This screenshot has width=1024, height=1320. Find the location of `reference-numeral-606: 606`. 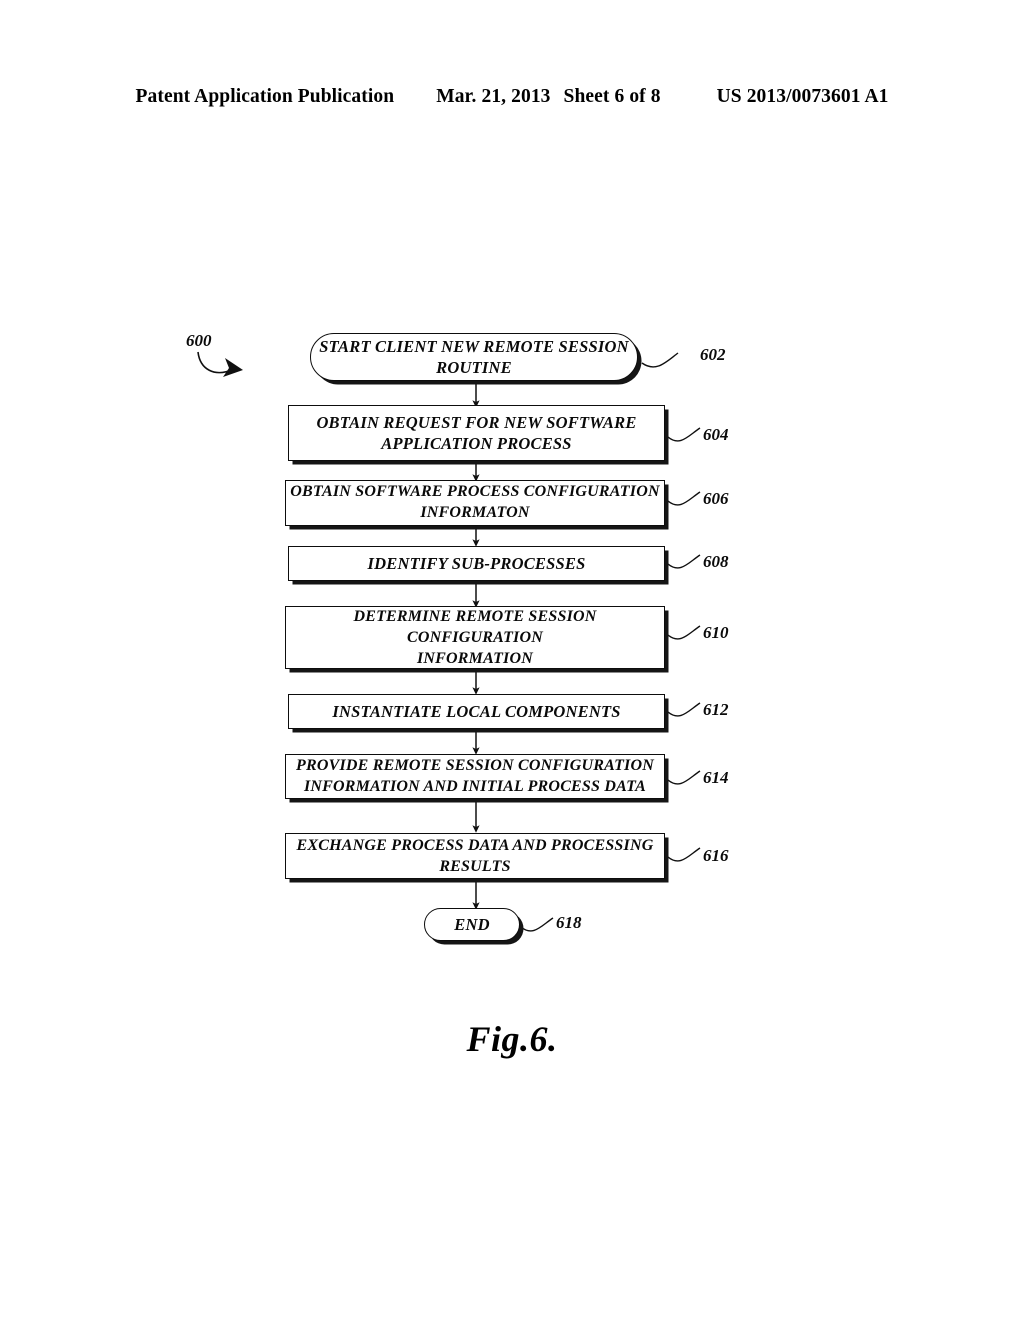

reference-numeral-606: 606 is located at coordinates (716, 498).